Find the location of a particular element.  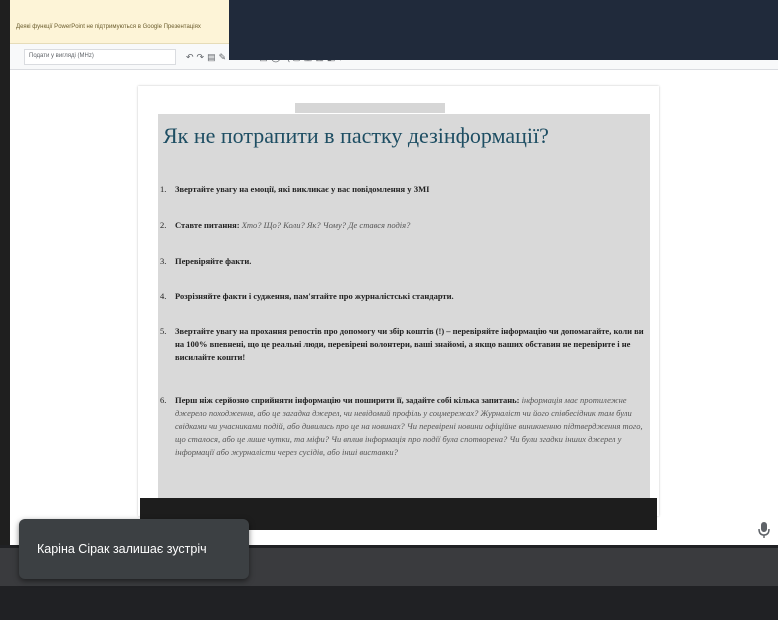

list-item-bold: Ставте питання: is located at coordinates (207, 225).